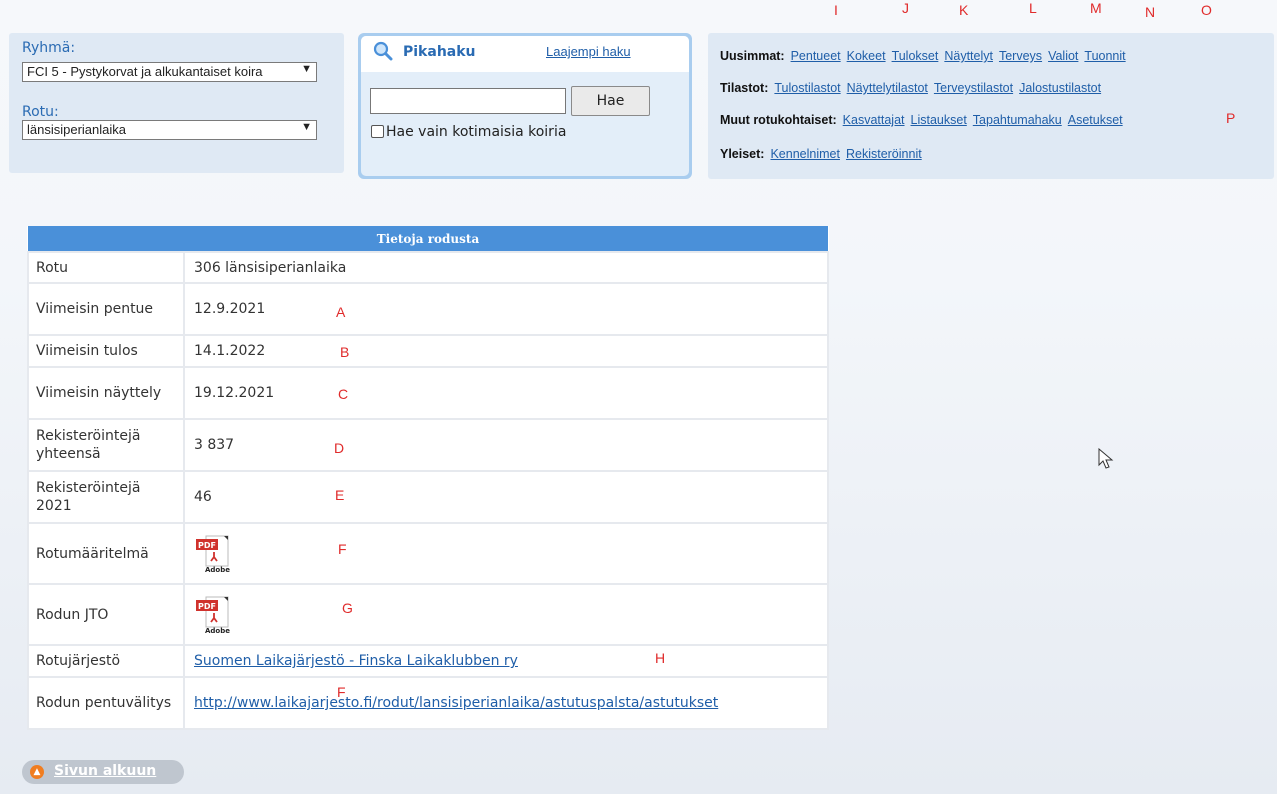 The image size is (1277, 794). I want to click on domestic-only-checkbox, so click(377, 131).